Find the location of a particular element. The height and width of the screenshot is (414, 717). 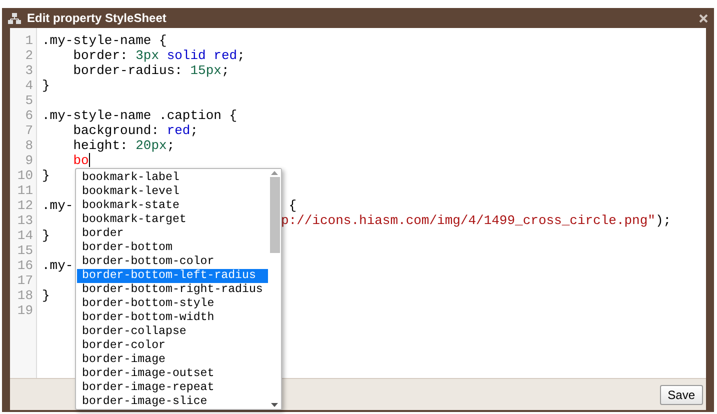

suggestion-item: border-bottom-style is located at coordinates (172, 304).